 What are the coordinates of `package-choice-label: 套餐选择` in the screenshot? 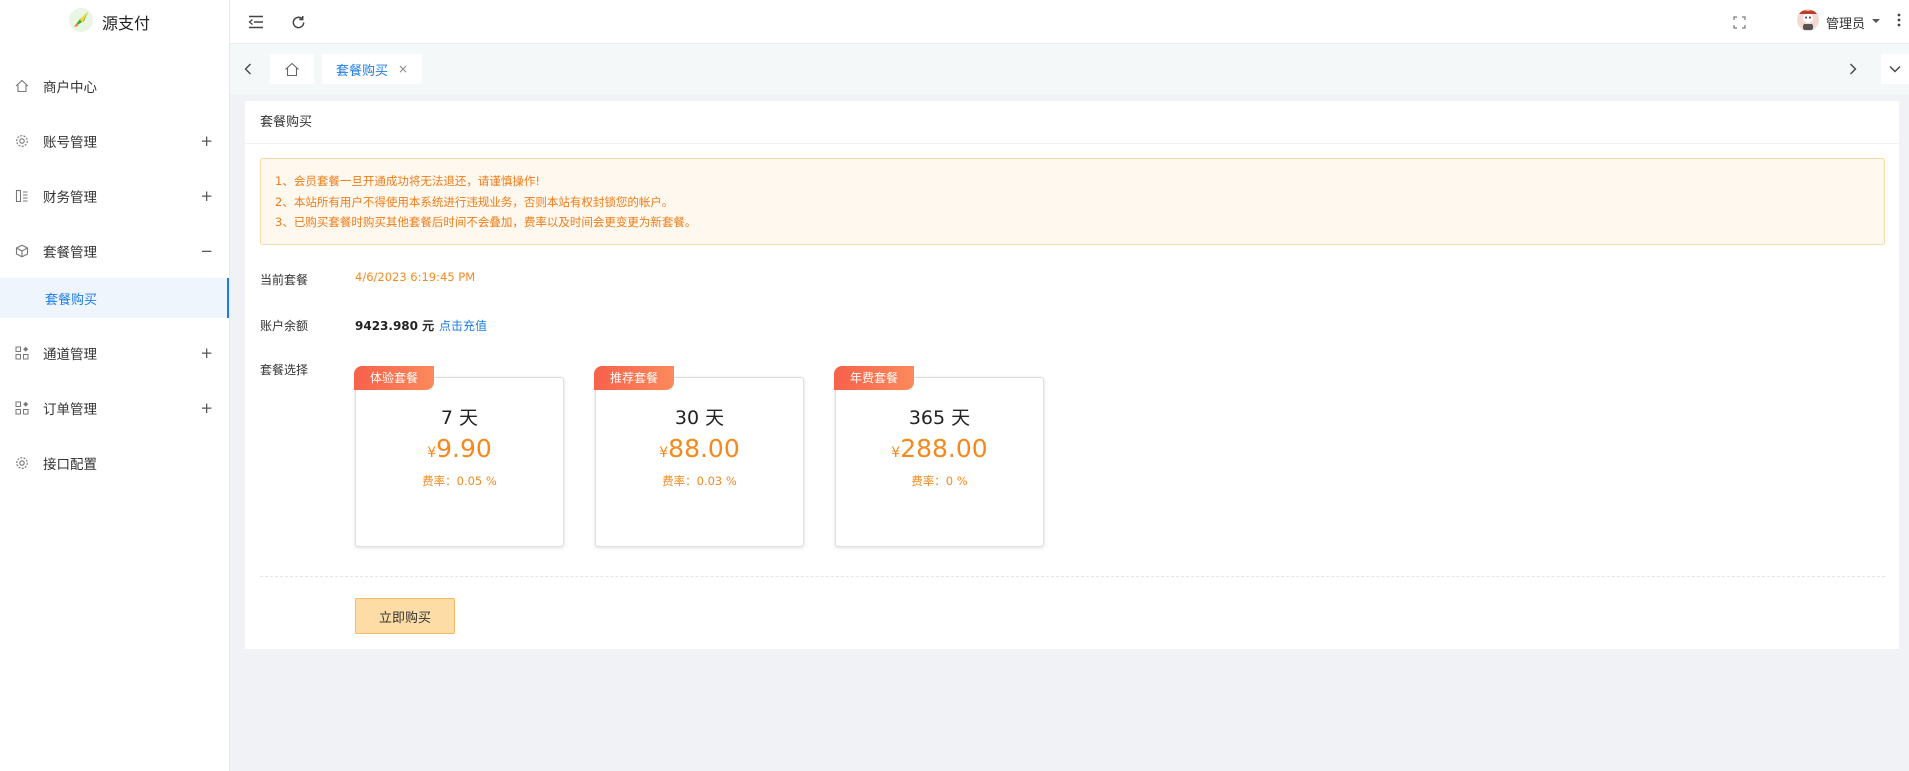 It's located at (284, 370).